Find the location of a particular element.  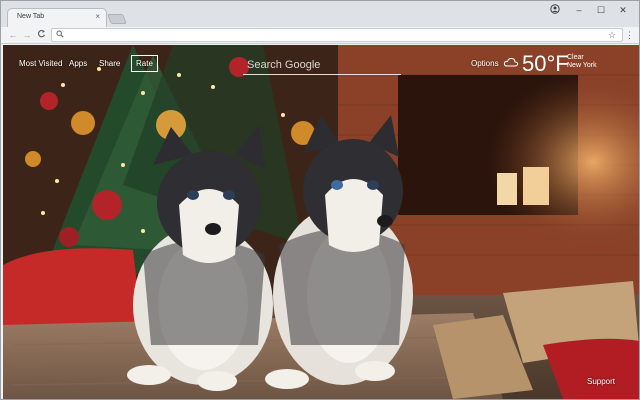

new-tab-button is located at coordinates (117, 19).